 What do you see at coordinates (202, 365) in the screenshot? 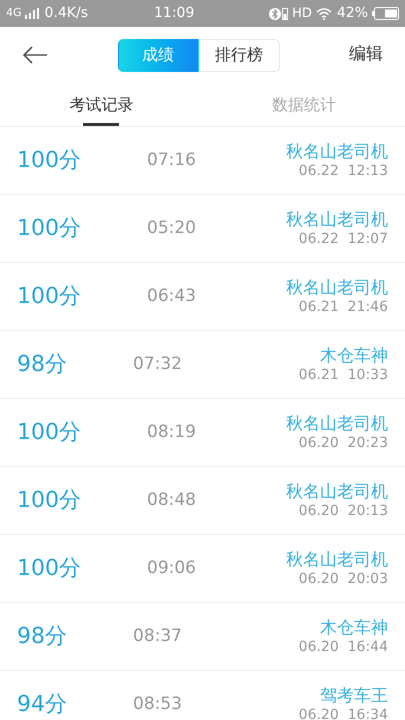
I see `record-row: 98分 07:32 木仓车神 06.21 10:33` at bounding box center [202, 365].